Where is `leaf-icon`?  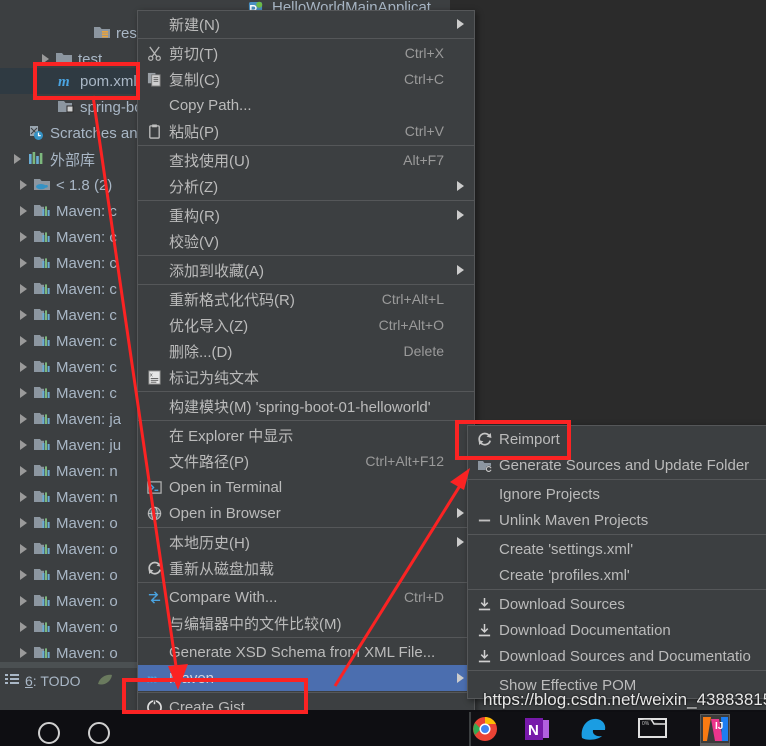
leaf-icon is located at coordinates (105, 681).